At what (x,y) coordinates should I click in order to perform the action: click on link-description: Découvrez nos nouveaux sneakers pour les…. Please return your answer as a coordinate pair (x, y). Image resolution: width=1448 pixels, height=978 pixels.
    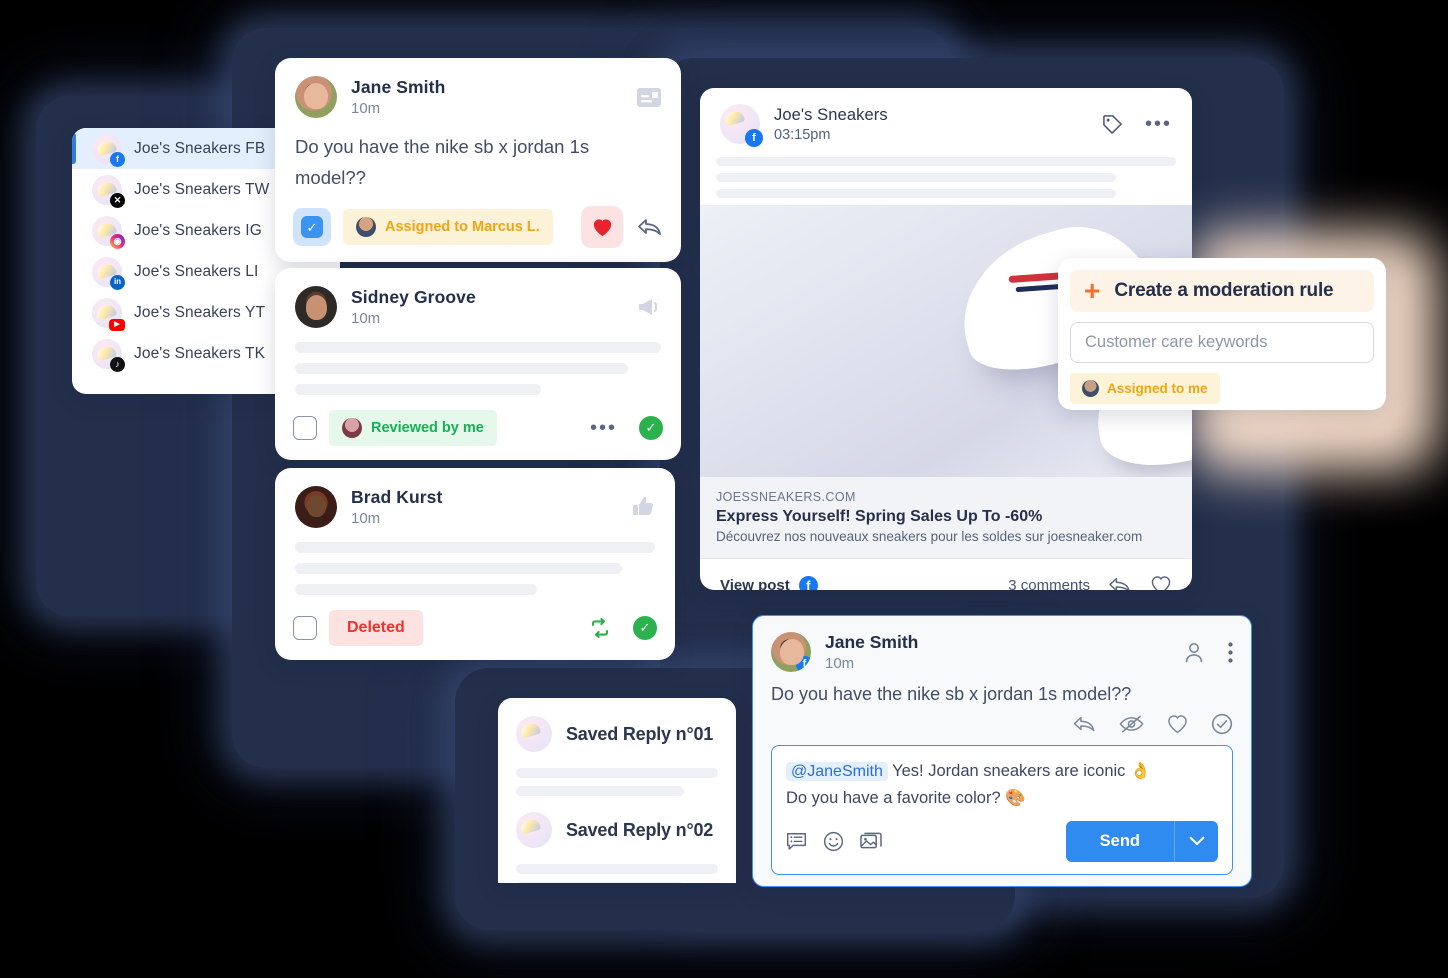
    Looking at the image, I should click on (929, 536).